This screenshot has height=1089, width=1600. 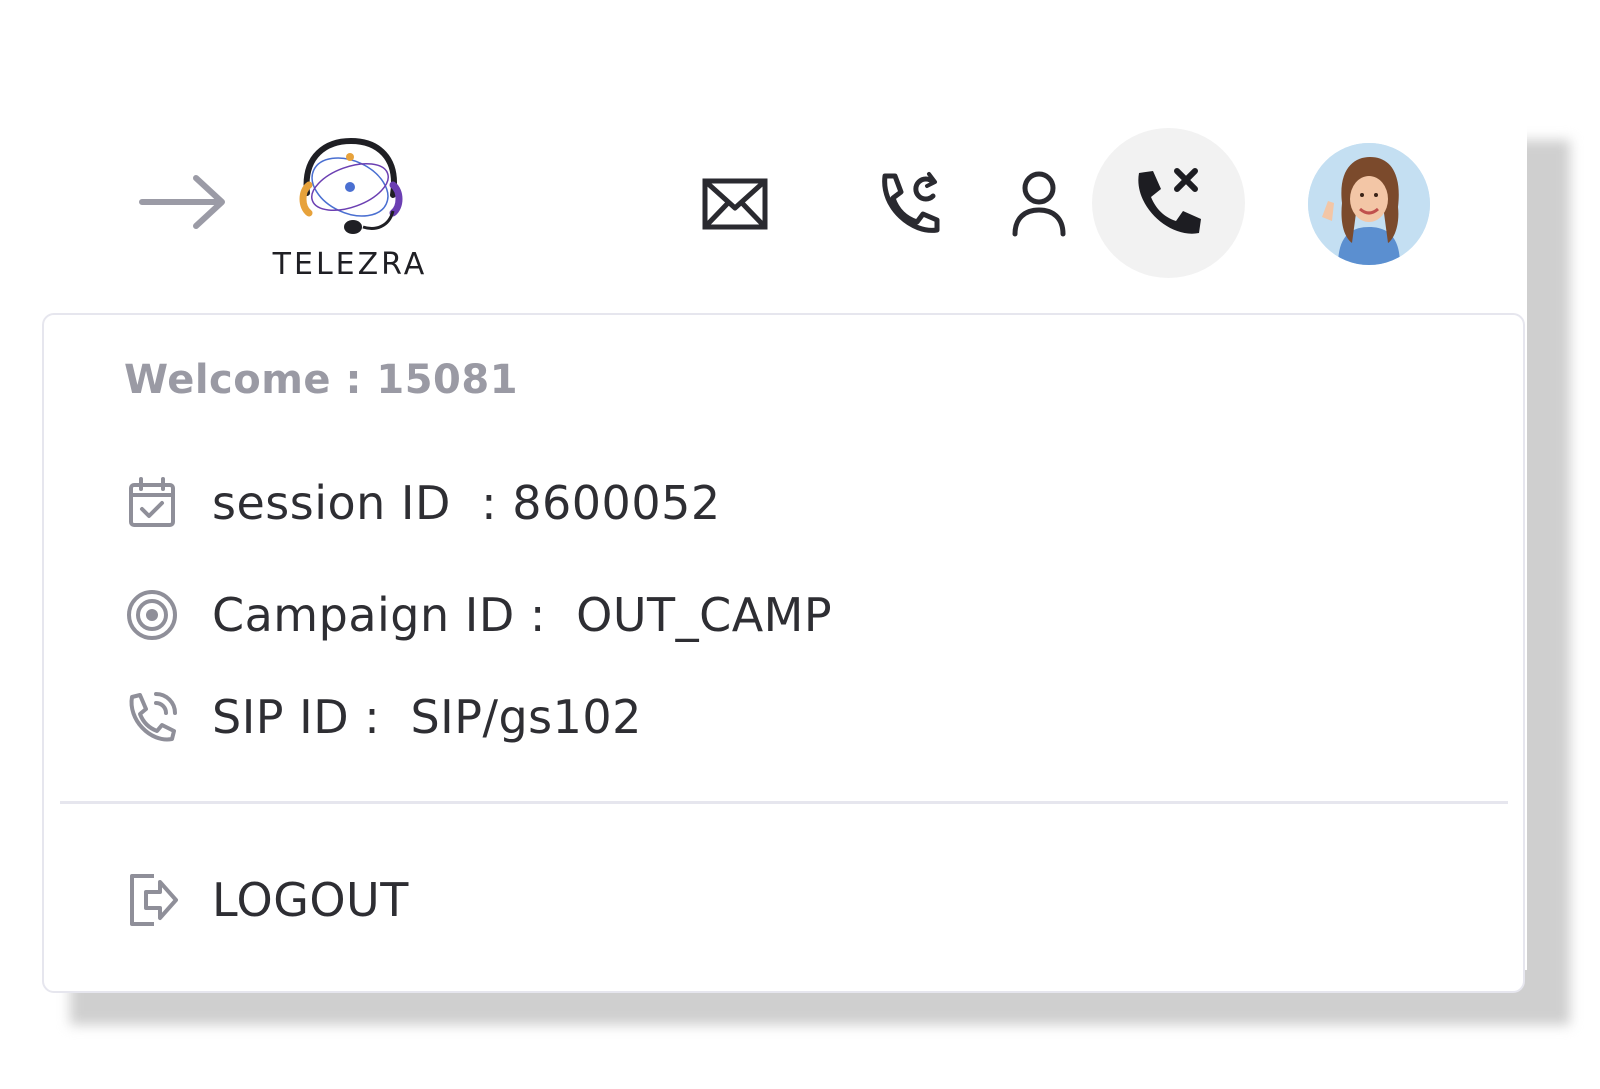 I want to click on campaign-id-row: Campaign ID : OUT_CAMP, so click(x=478, y=615).